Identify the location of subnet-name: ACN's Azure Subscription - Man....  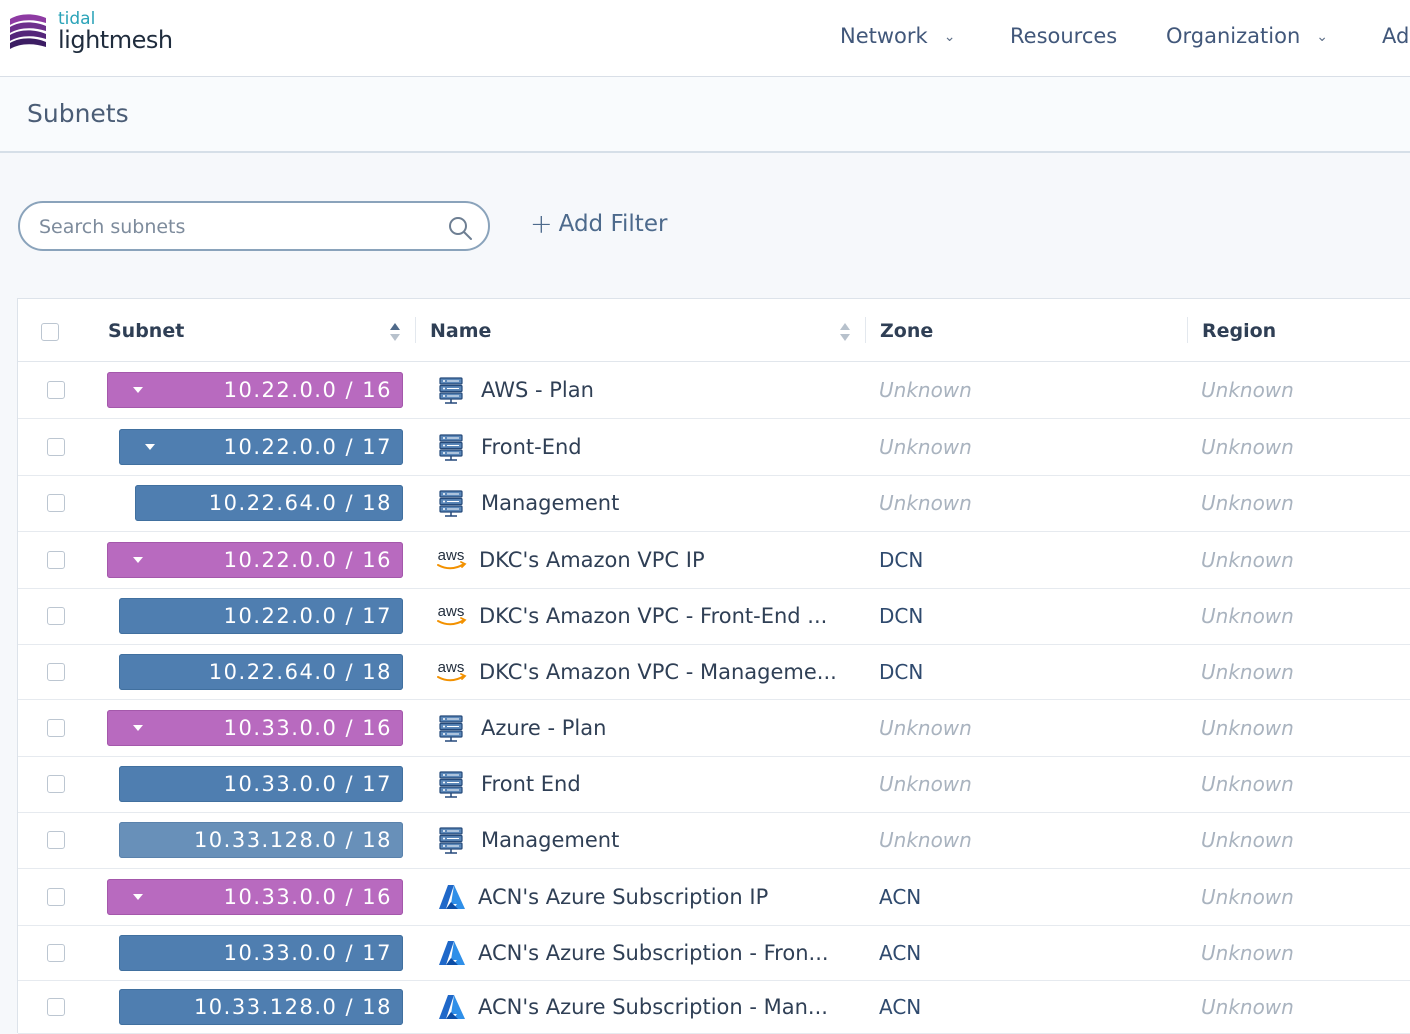
(653, 1007).